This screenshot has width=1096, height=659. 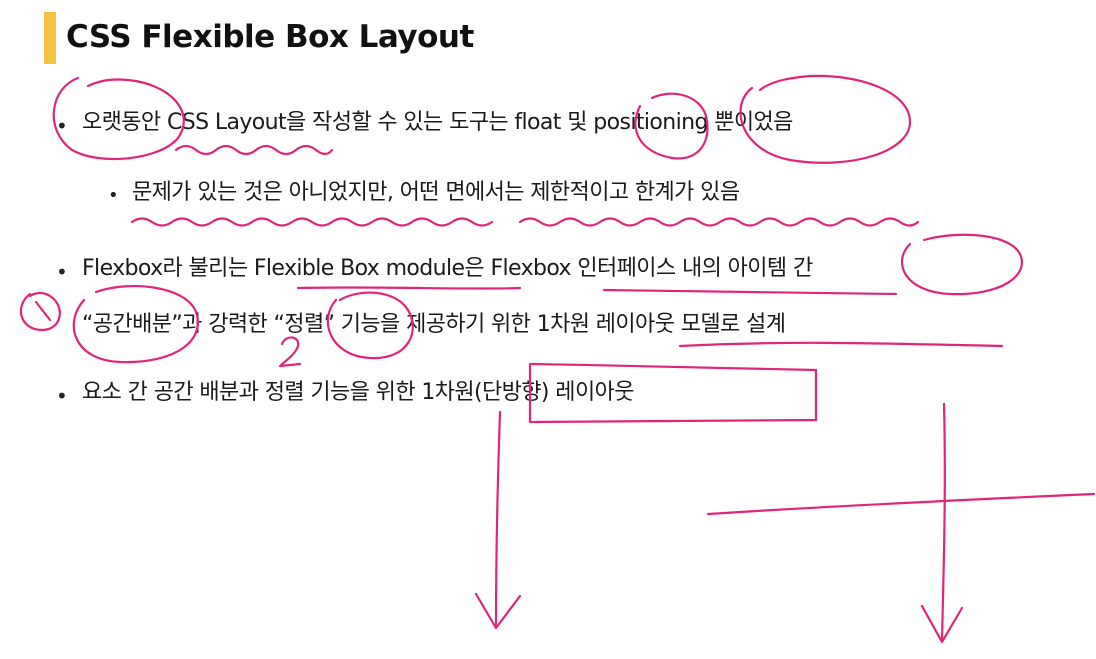 I want to click on ink-circle-items, so click(x=961, y=264).